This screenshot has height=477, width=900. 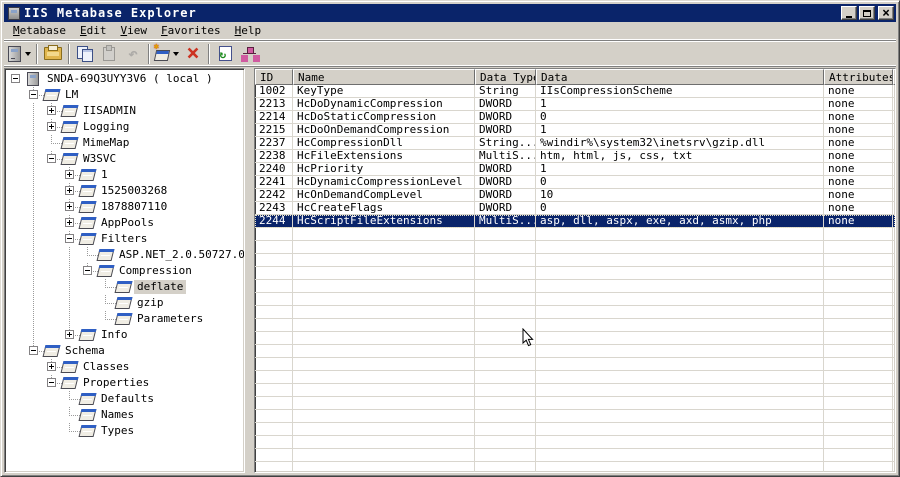 What do you see at coordinates (575, 182) in the screenshot?
I see `table-row: 2241 HcDynamicCompressionLevel DWORD 0 none` at bounding box center [575, 182].